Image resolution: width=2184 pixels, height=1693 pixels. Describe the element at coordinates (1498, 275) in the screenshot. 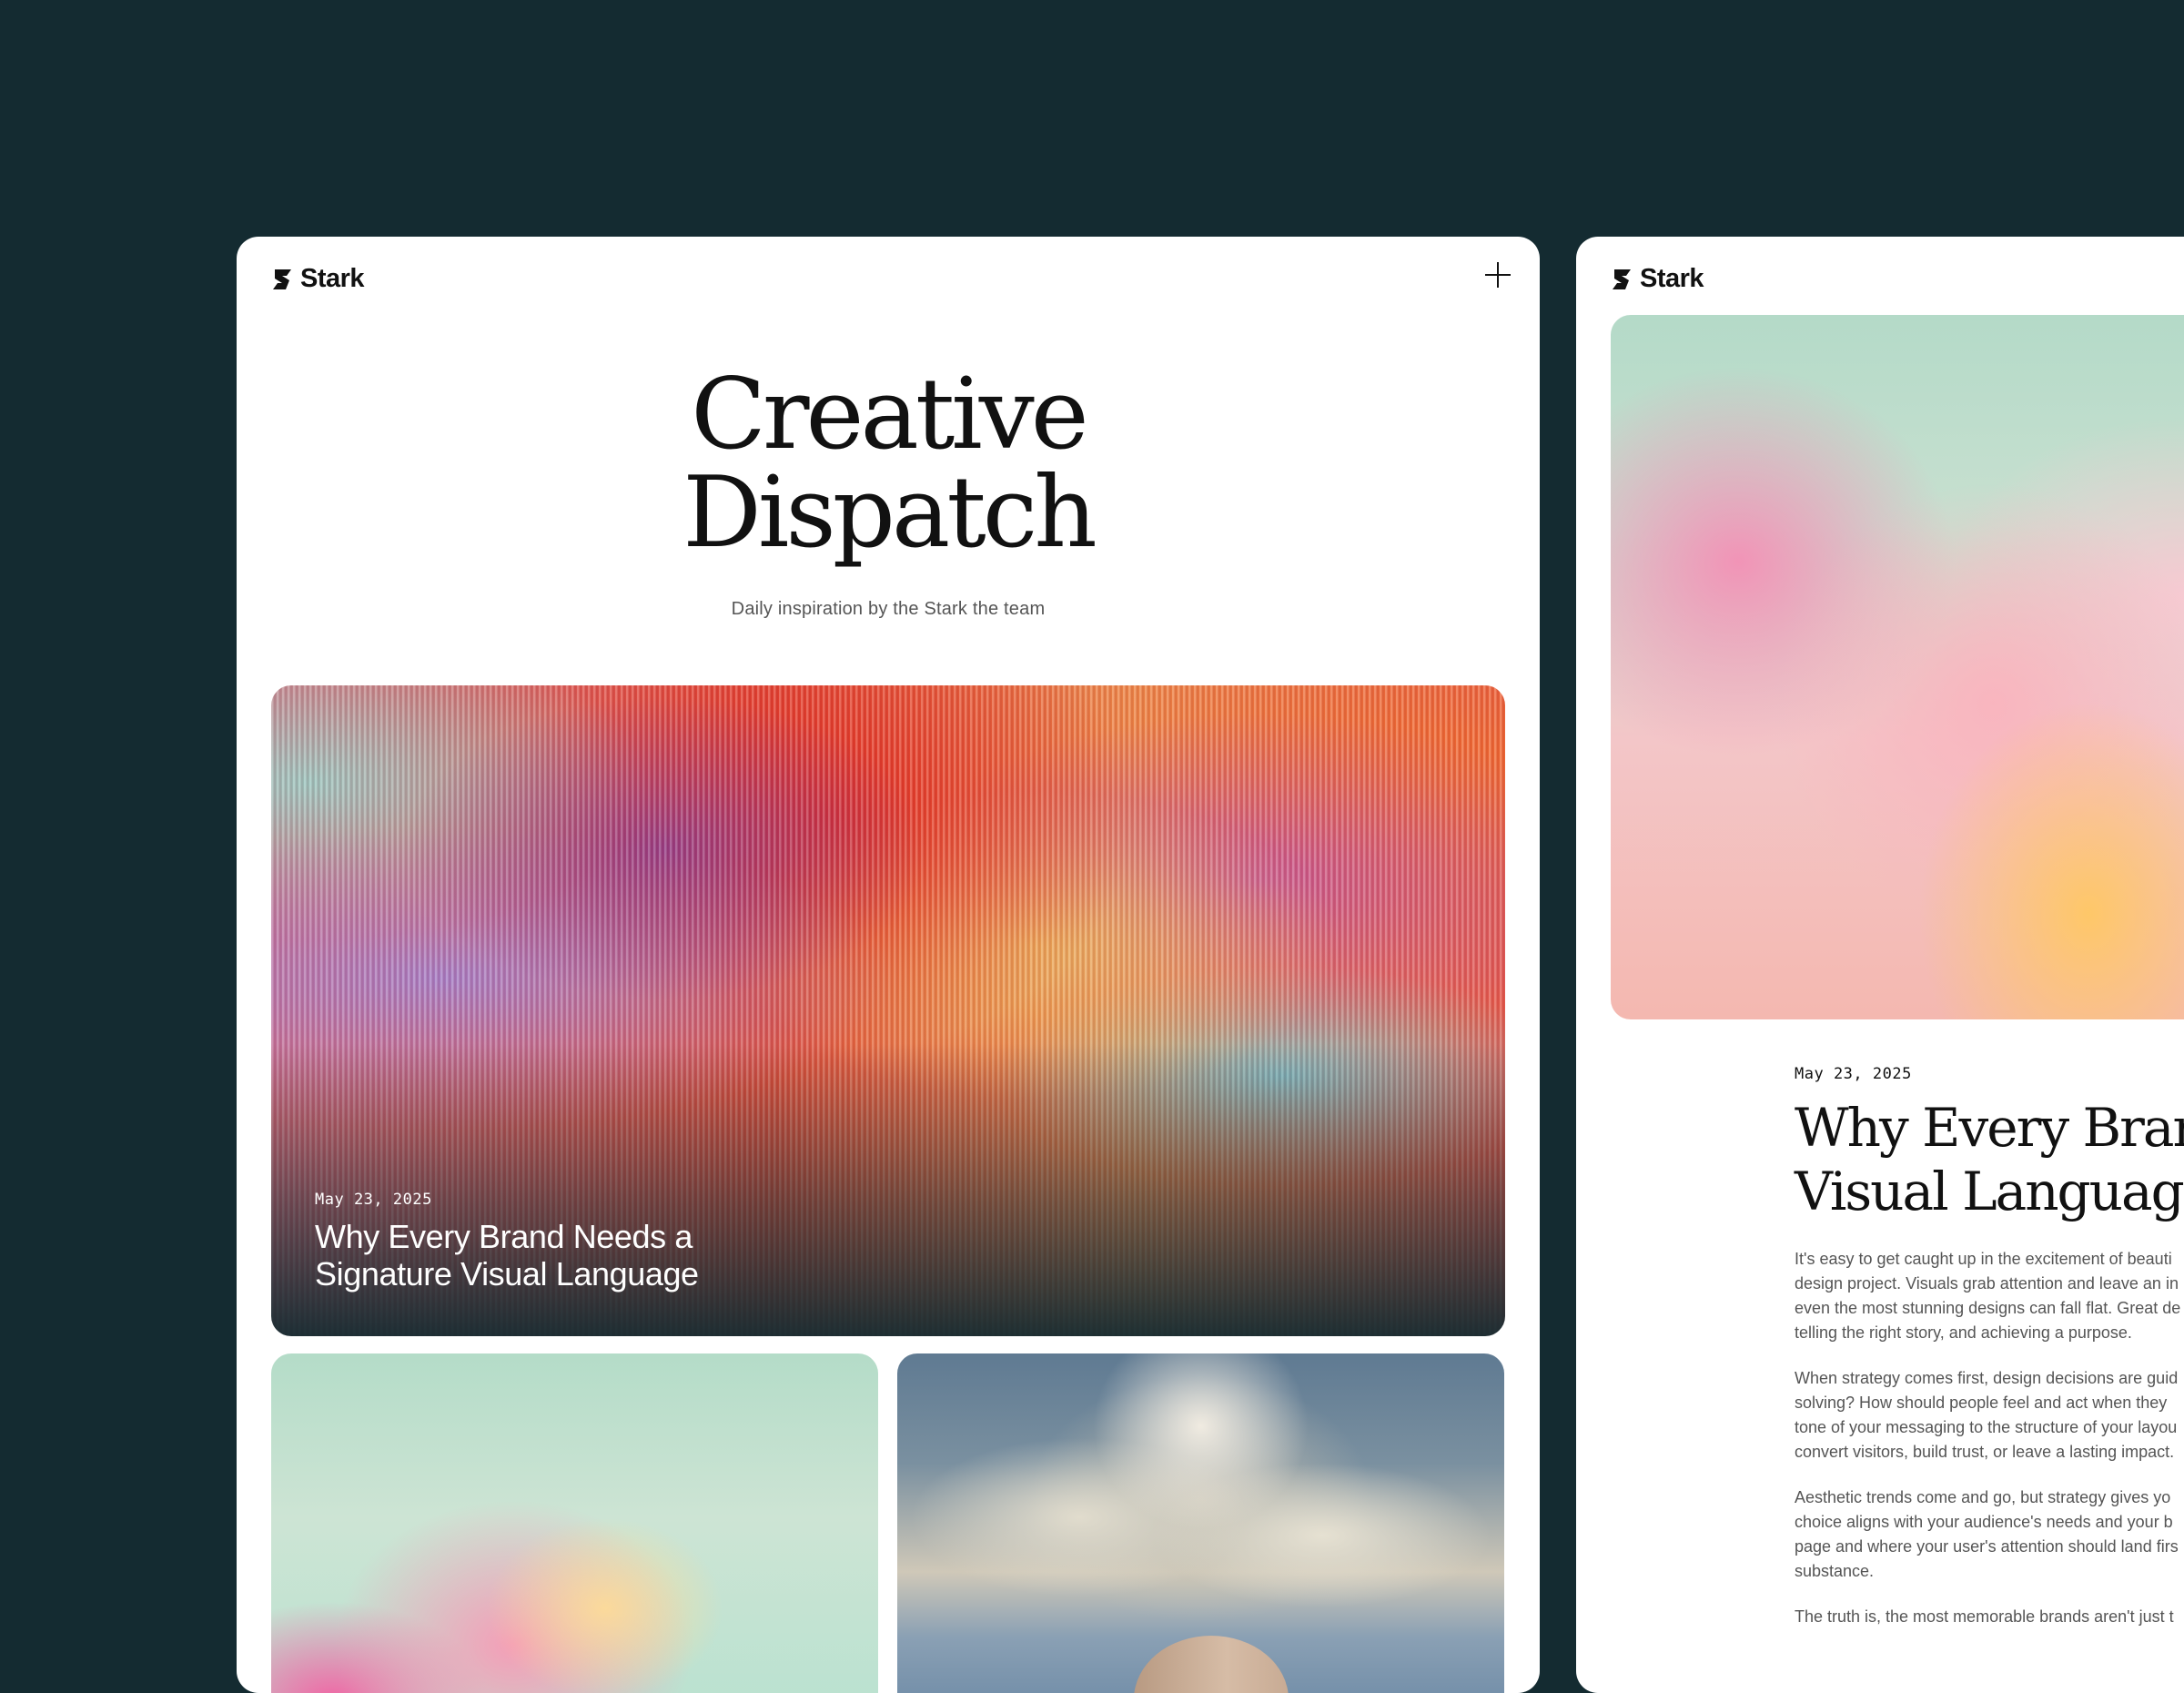

I see `plus-icon` at that location.